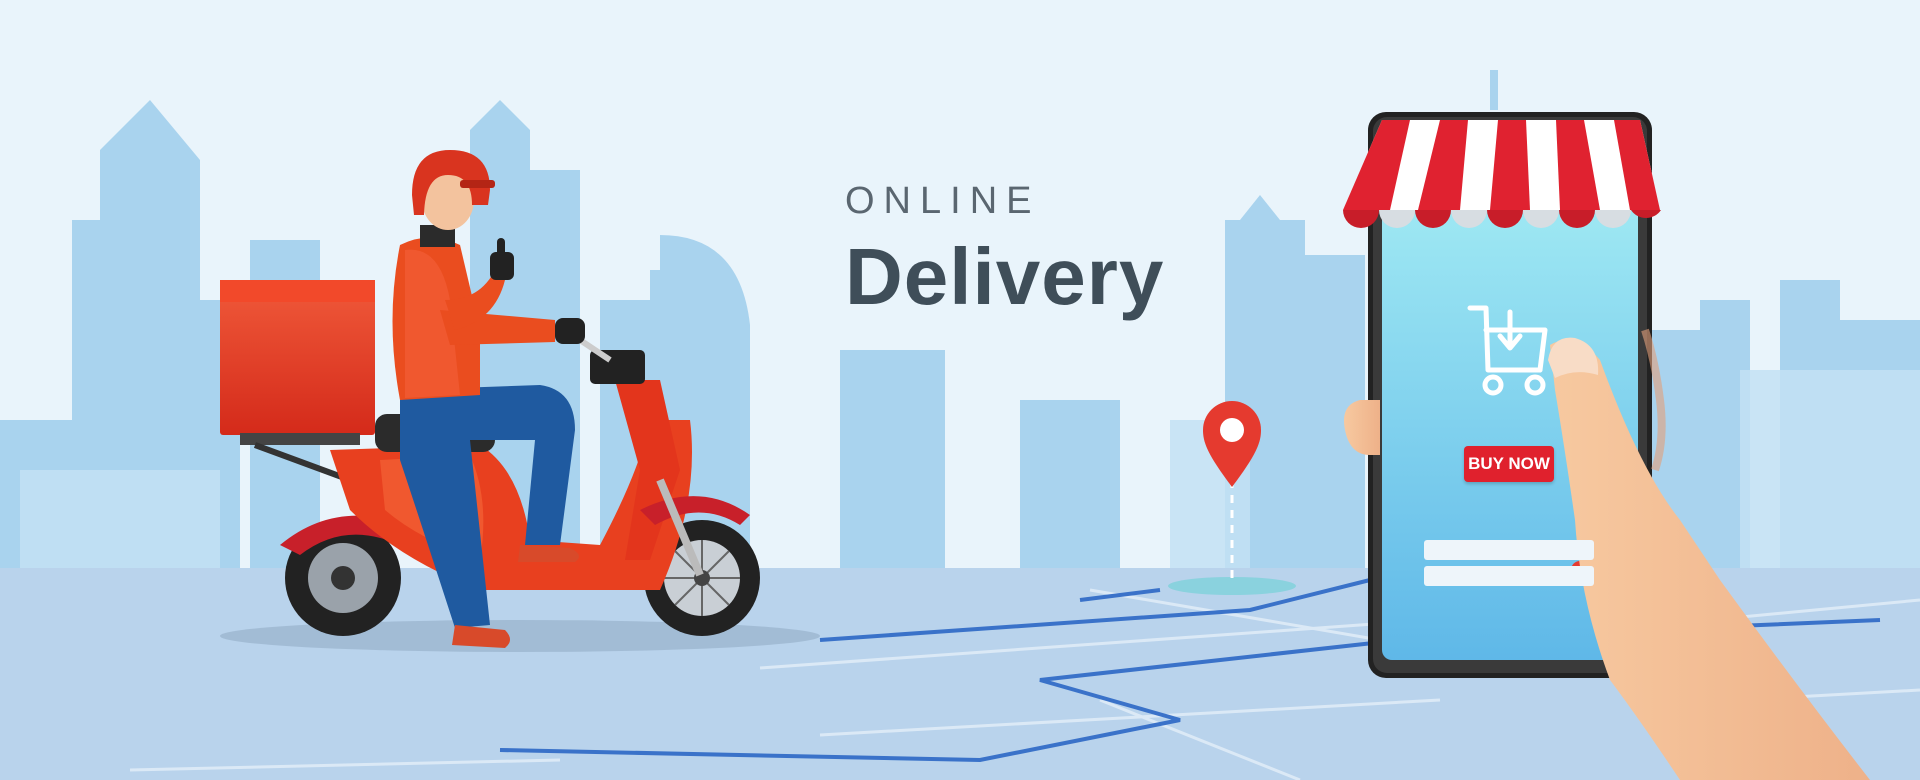  What do you see at coordinates (1502, 174) in the screenshot?
I see `shop-awning` at bounding box center [1502, 174].